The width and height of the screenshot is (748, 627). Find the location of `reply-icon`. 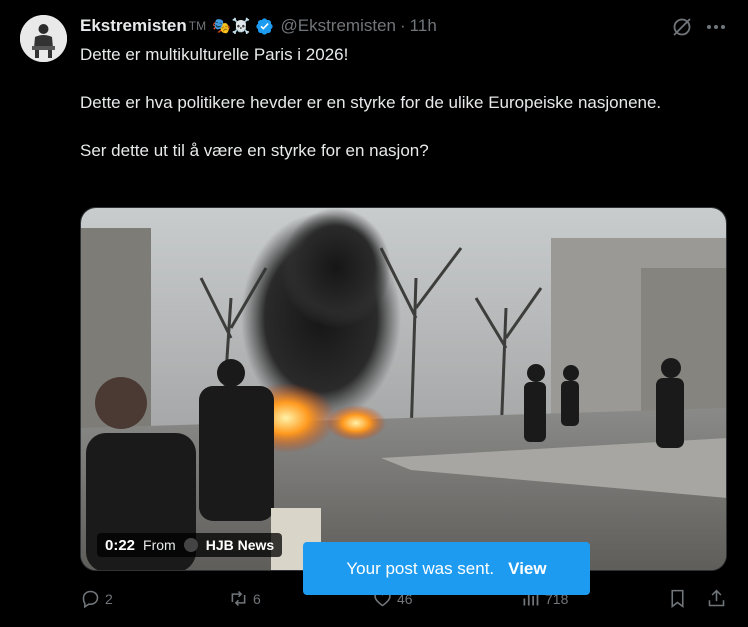

reply-icon is located at coordinates (90, 599).